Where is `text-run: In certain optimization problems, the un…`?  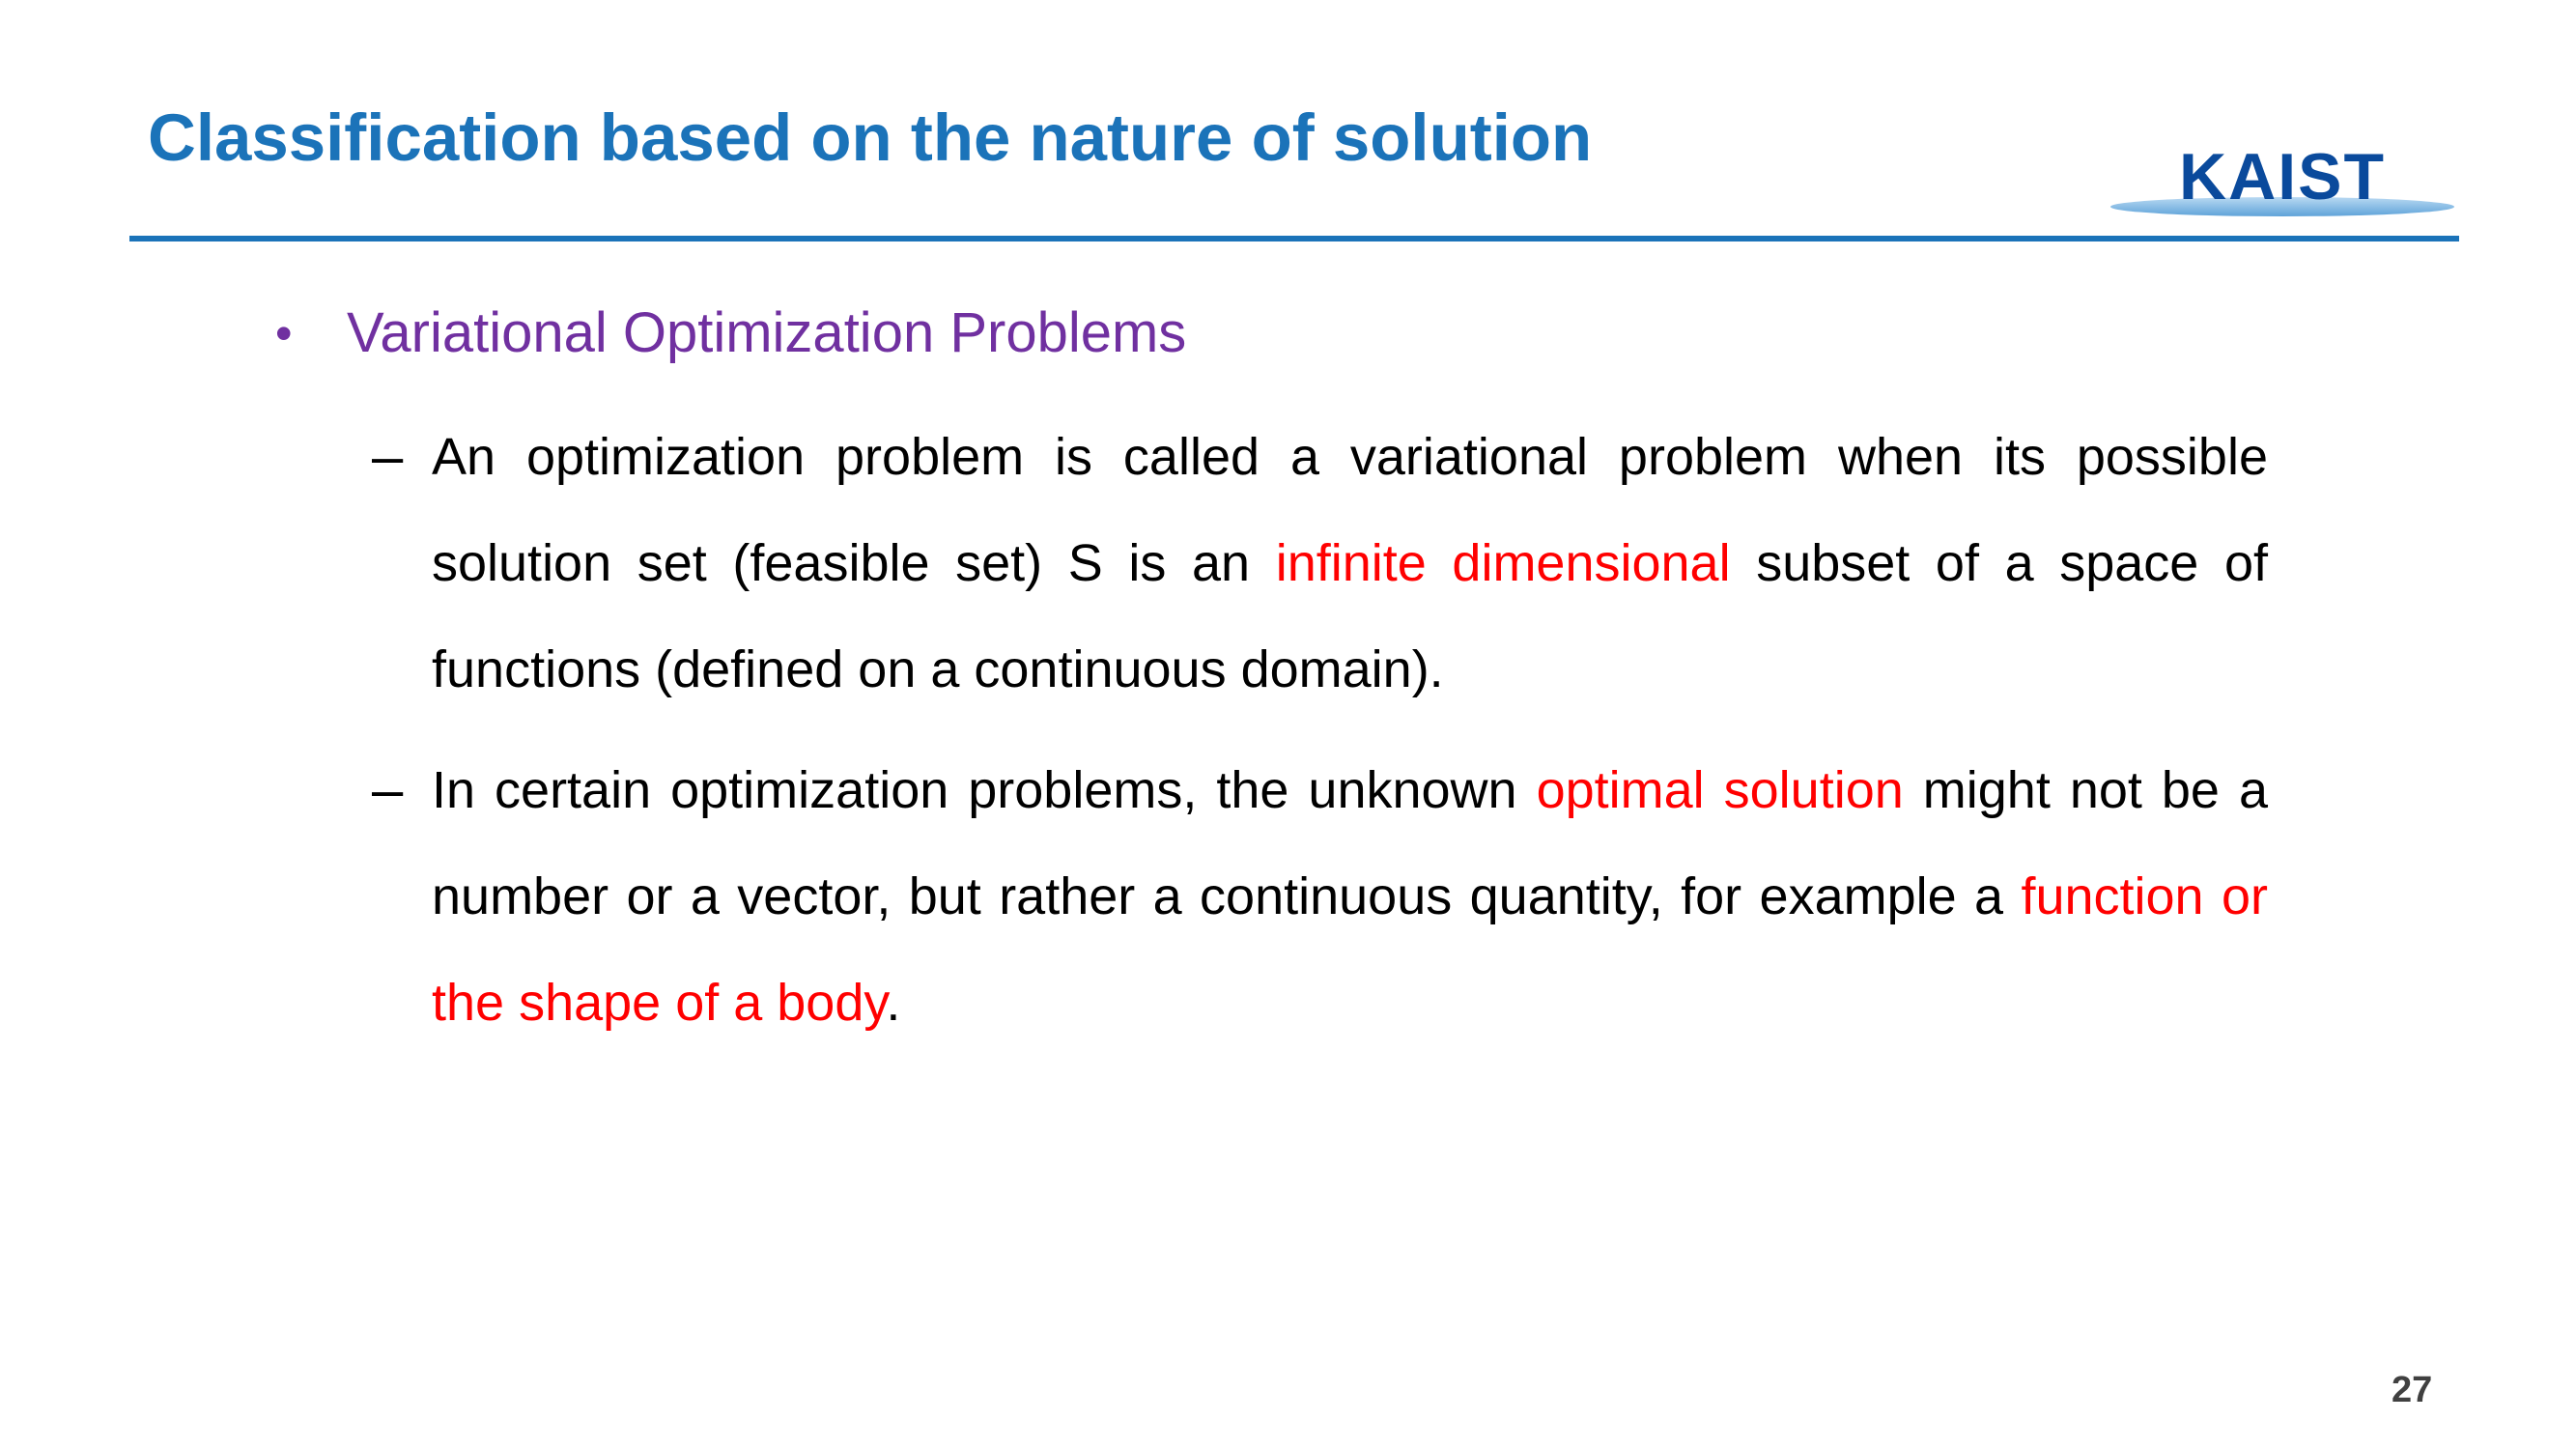
text-run: In certain optimization problems, the un… is located at coordinates (984, 790).